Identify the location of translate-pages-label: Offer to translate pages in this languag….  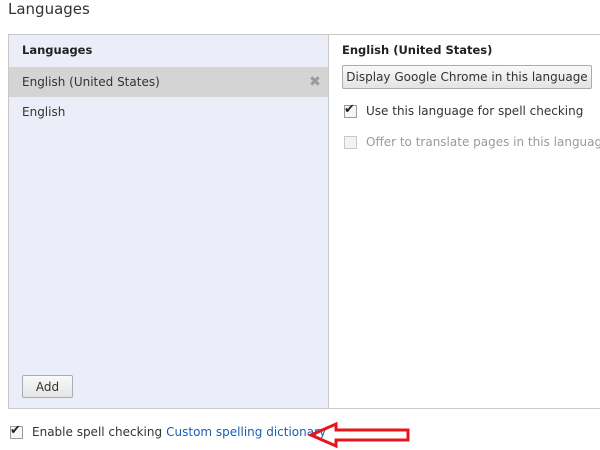
(483, 142).